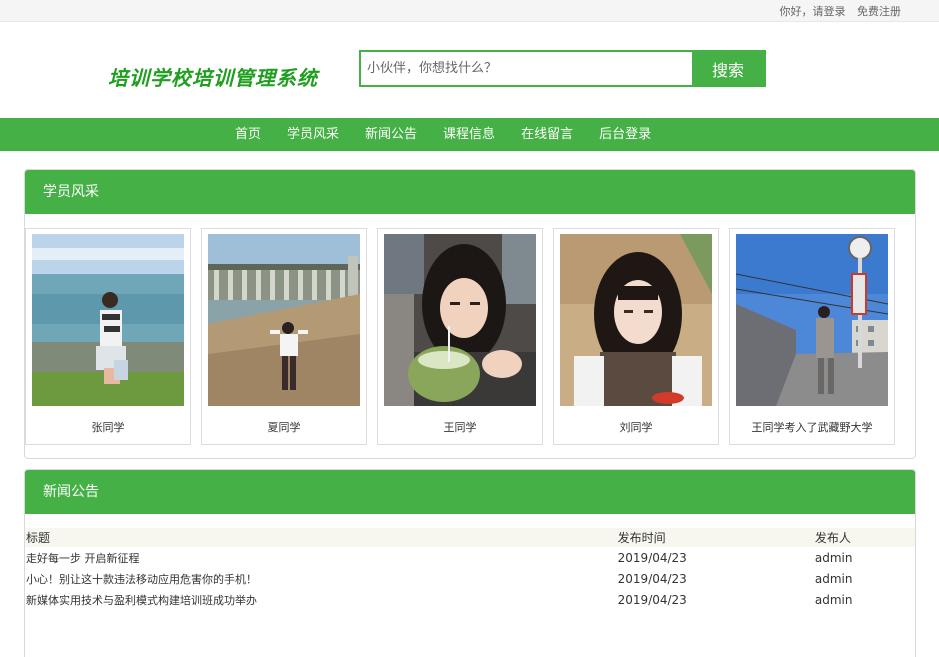 This screenshot has height=657, width=939. Describe the element at coordinates (213, 76) in the screenshot. I see `site-logo: 培训学校培训管理系统` at that location.